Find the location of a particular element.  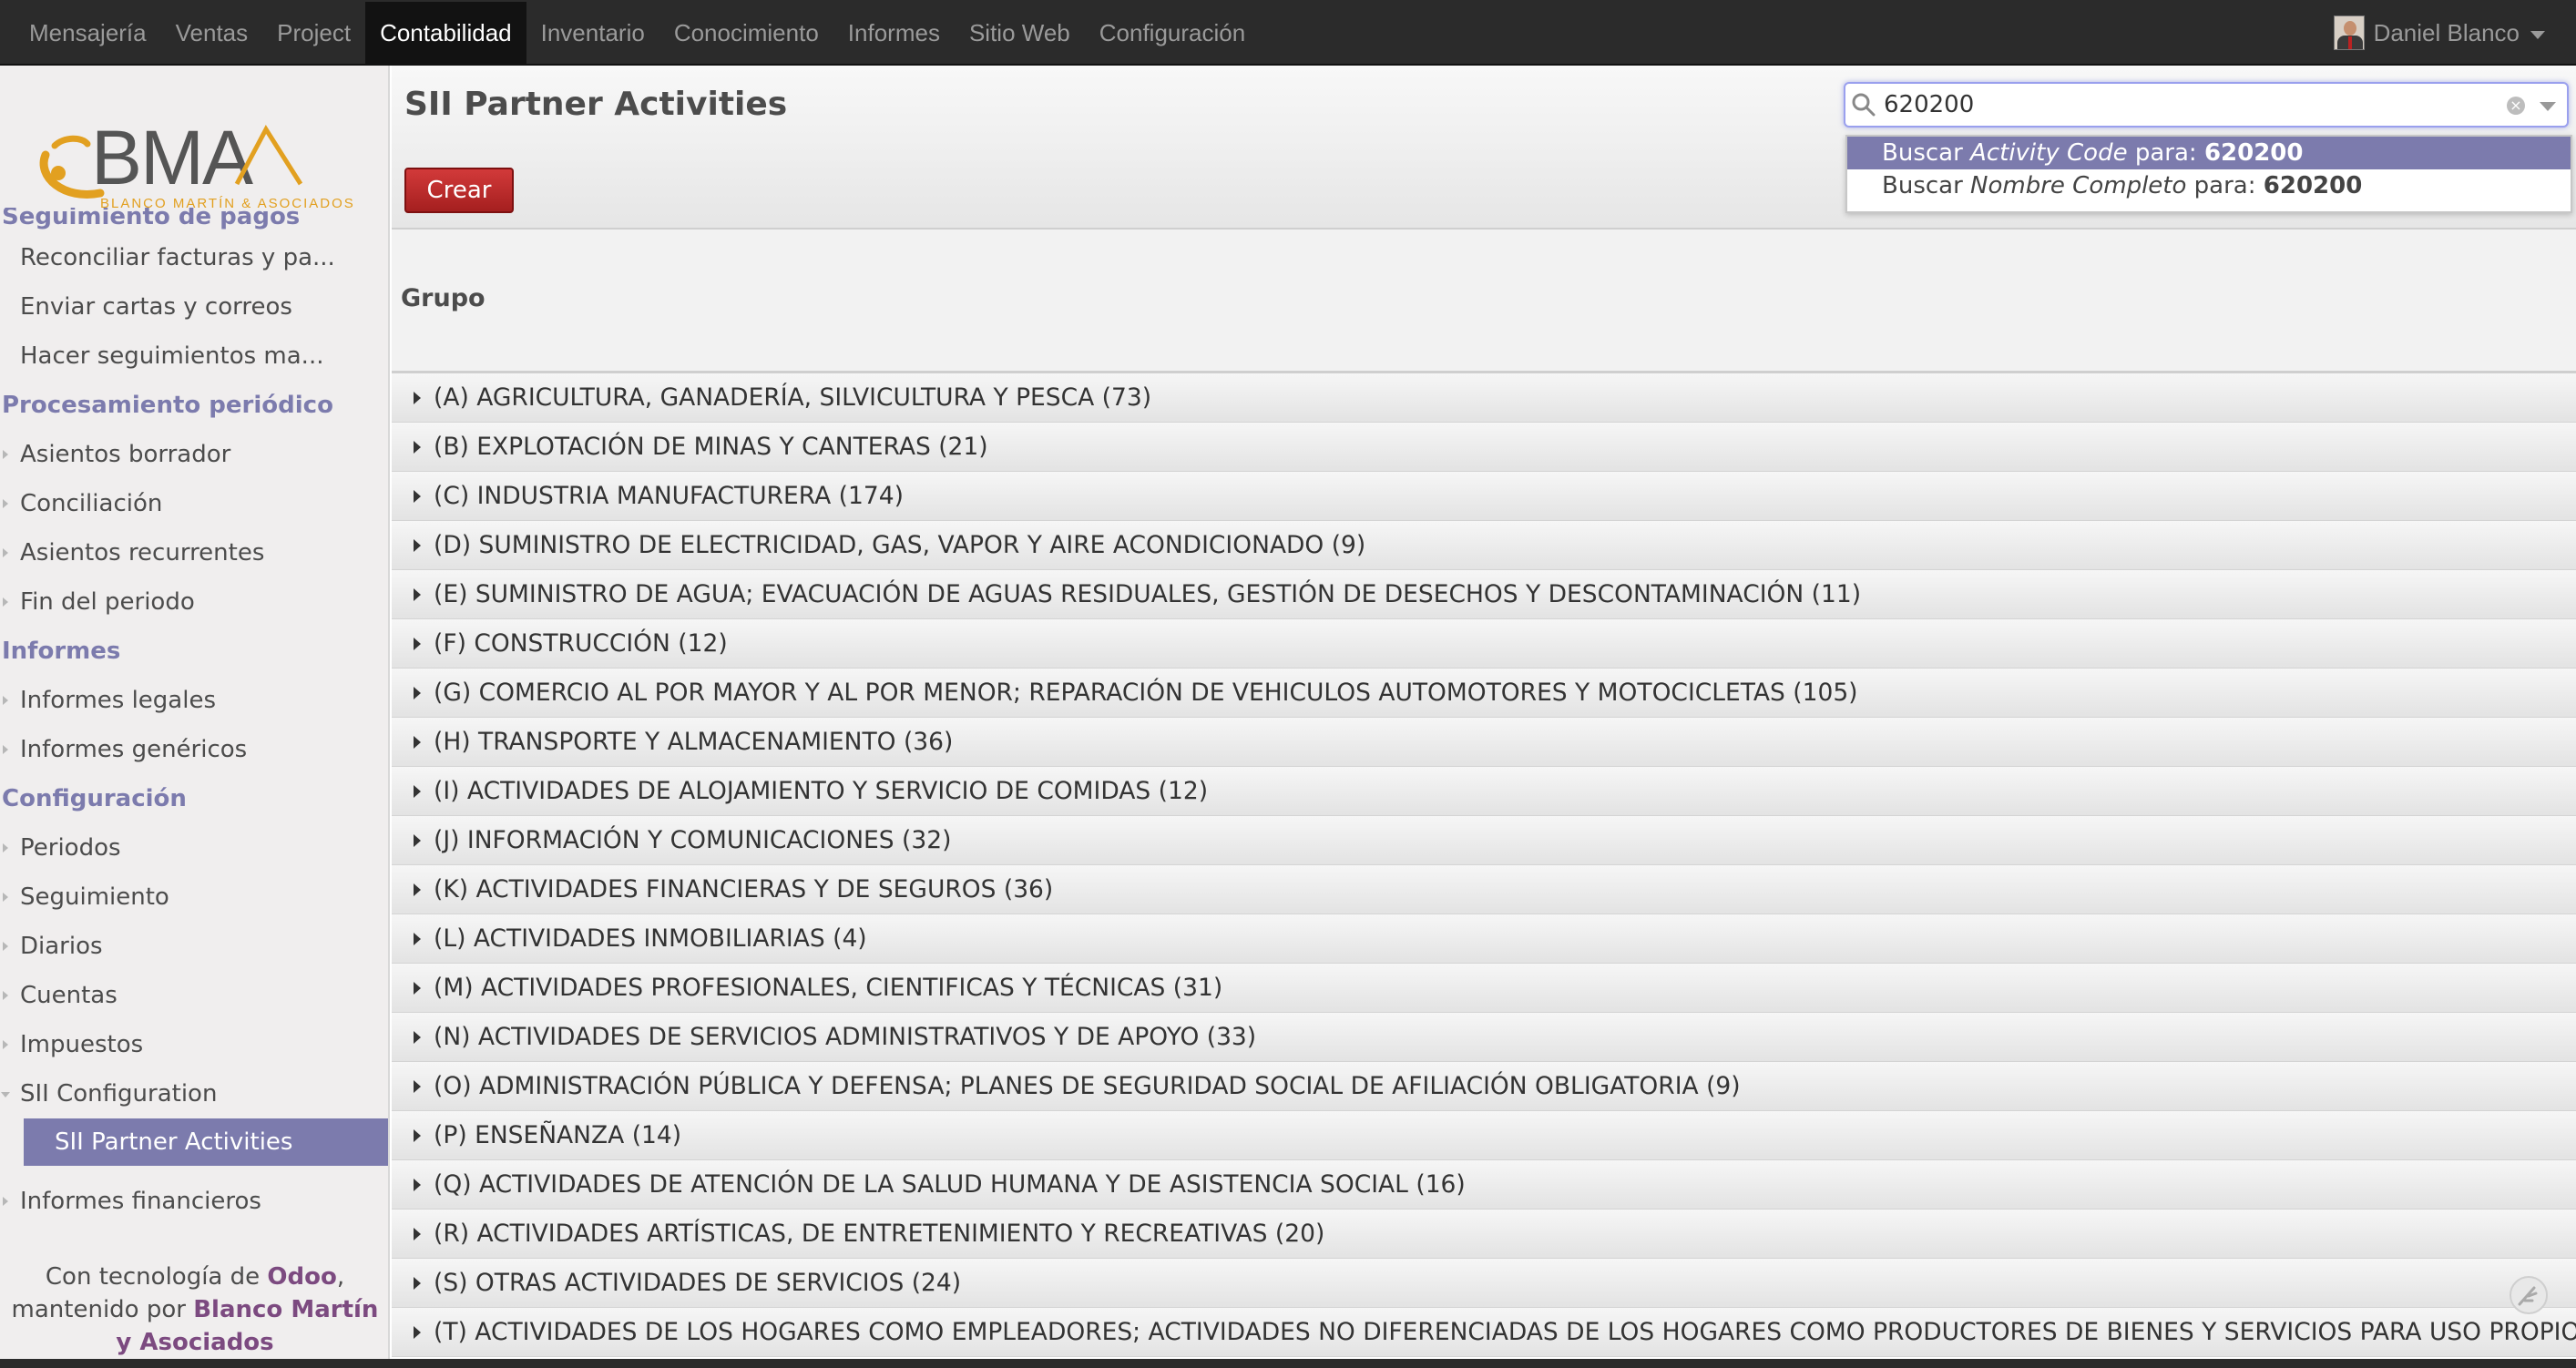

sidebar-item-label: Informes financieros is located at coordinates (140, 1201).